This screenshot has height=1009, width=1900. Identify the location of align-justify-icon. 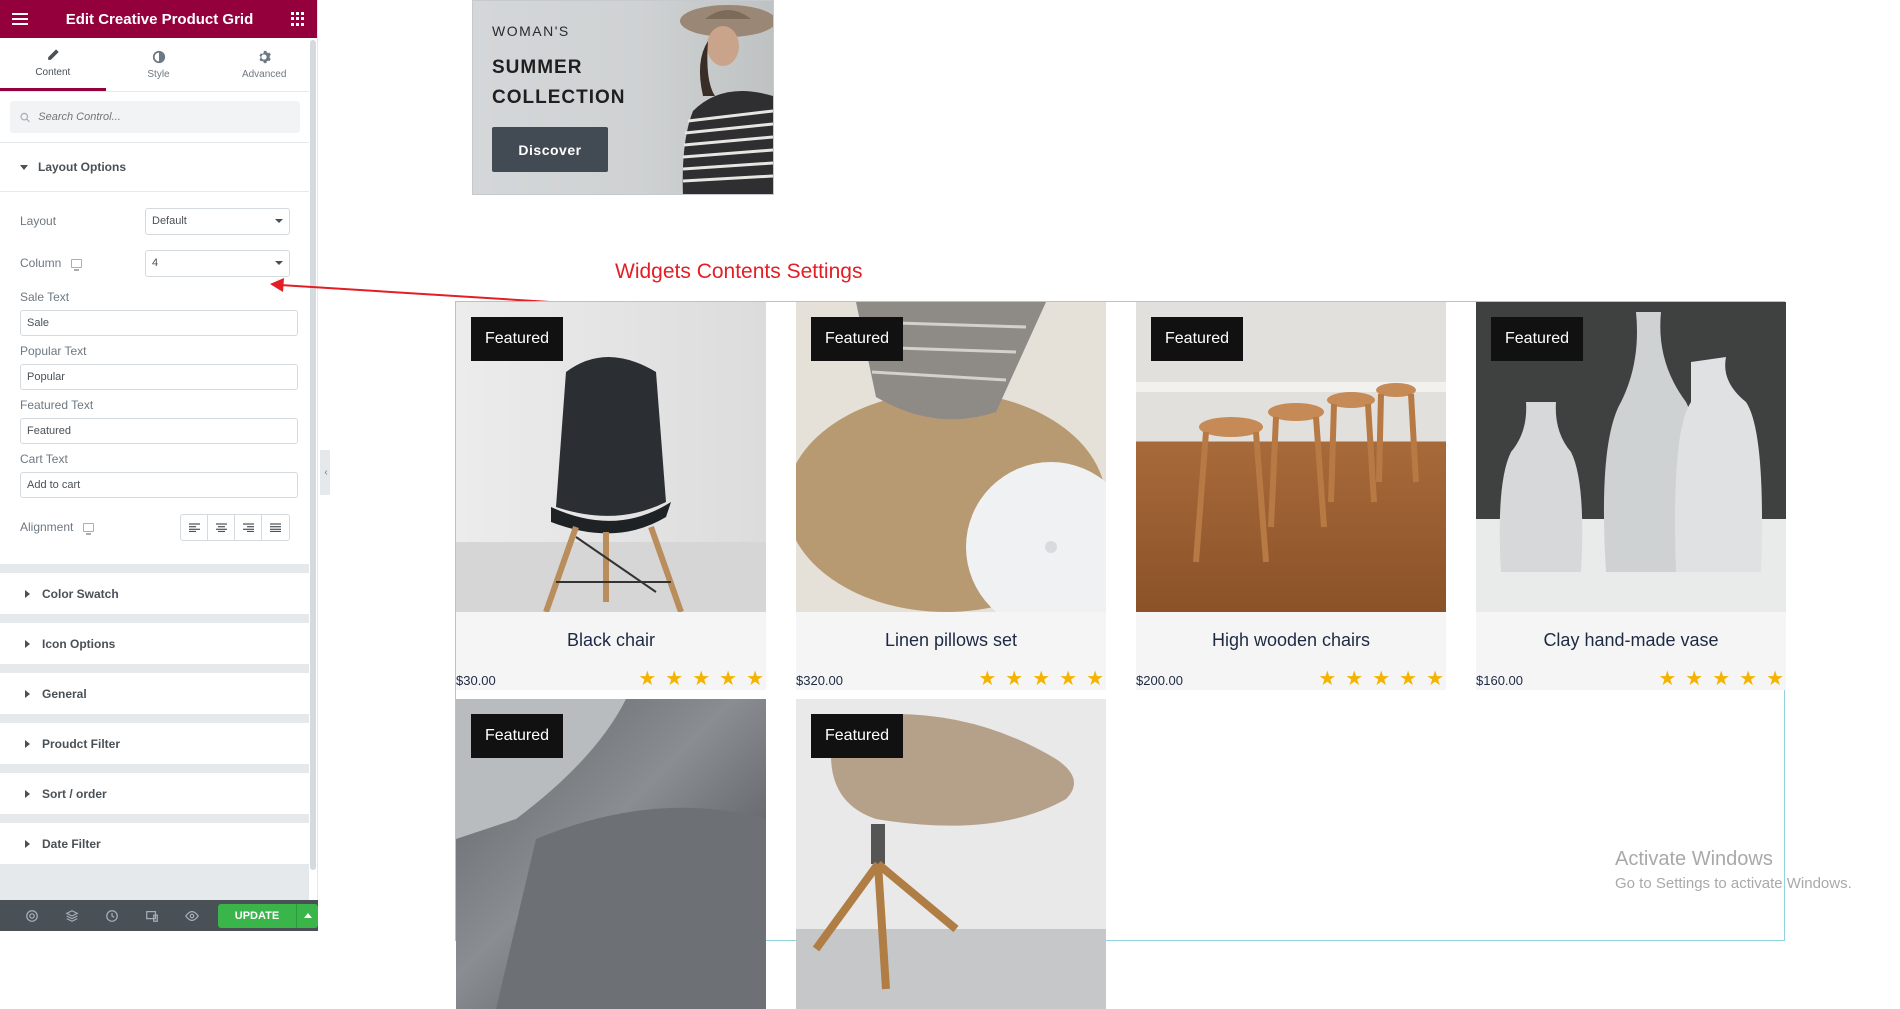
(275, 527).